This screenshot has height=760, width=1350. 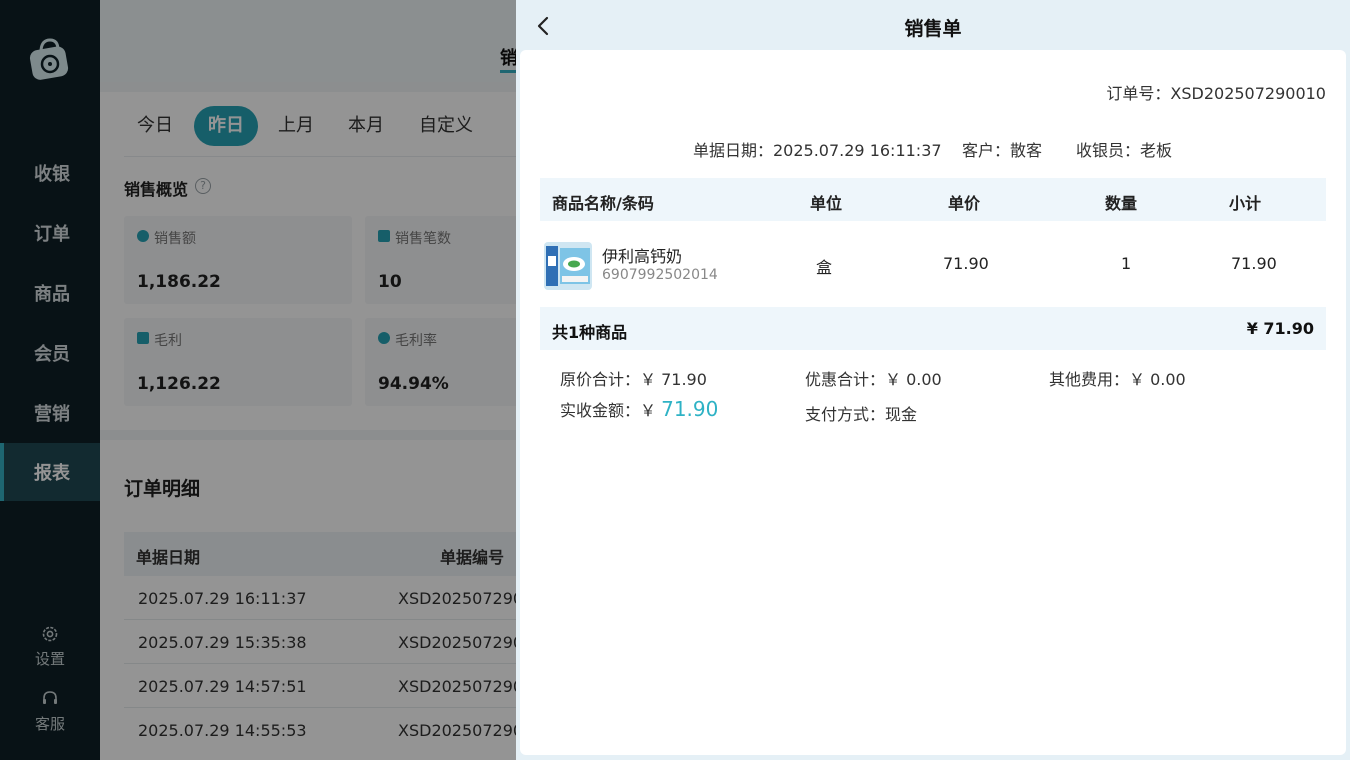 I want to click on order-number: 订单号：XSD202507290010, so click(x=1216, y=93).